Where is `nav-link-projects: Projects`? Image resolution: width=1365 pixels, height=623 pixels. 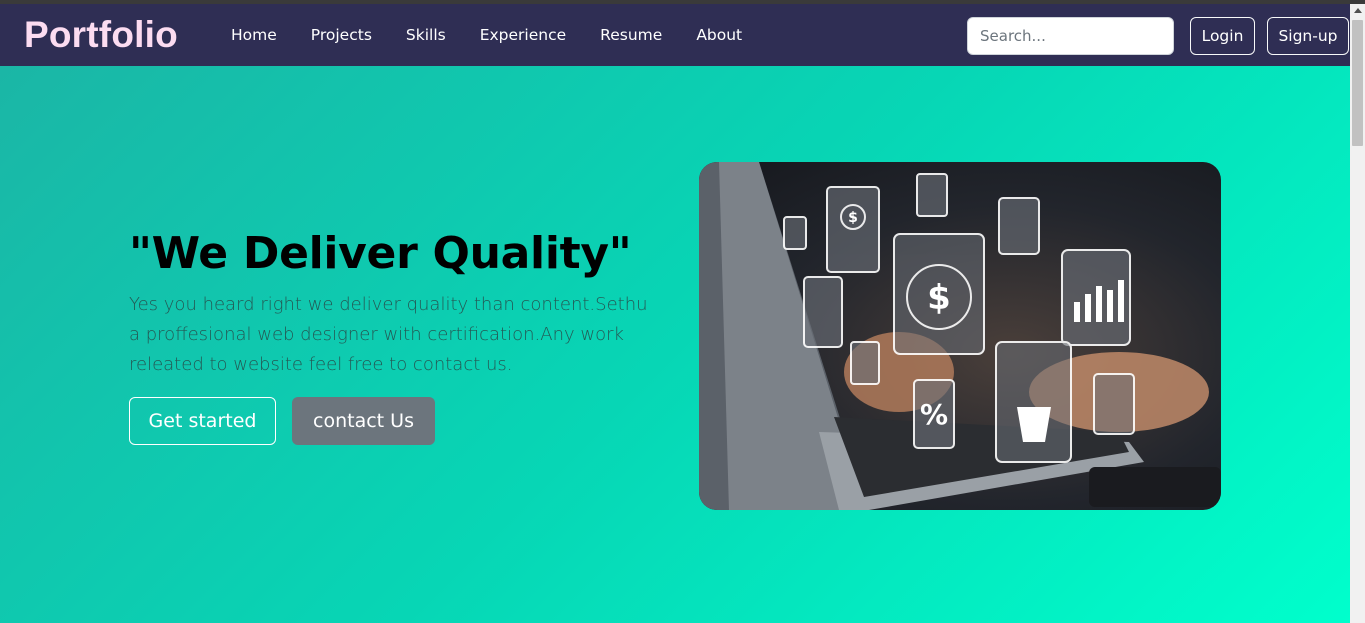 nav-link-projects: Projects is located at coordinates (341, 35).